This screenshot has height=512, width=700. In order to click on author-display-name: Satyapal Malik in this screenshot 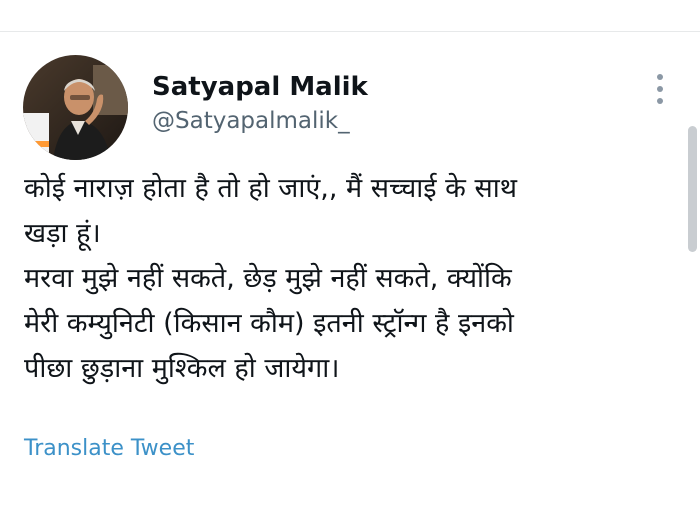, I will do `click(260, 87)`.